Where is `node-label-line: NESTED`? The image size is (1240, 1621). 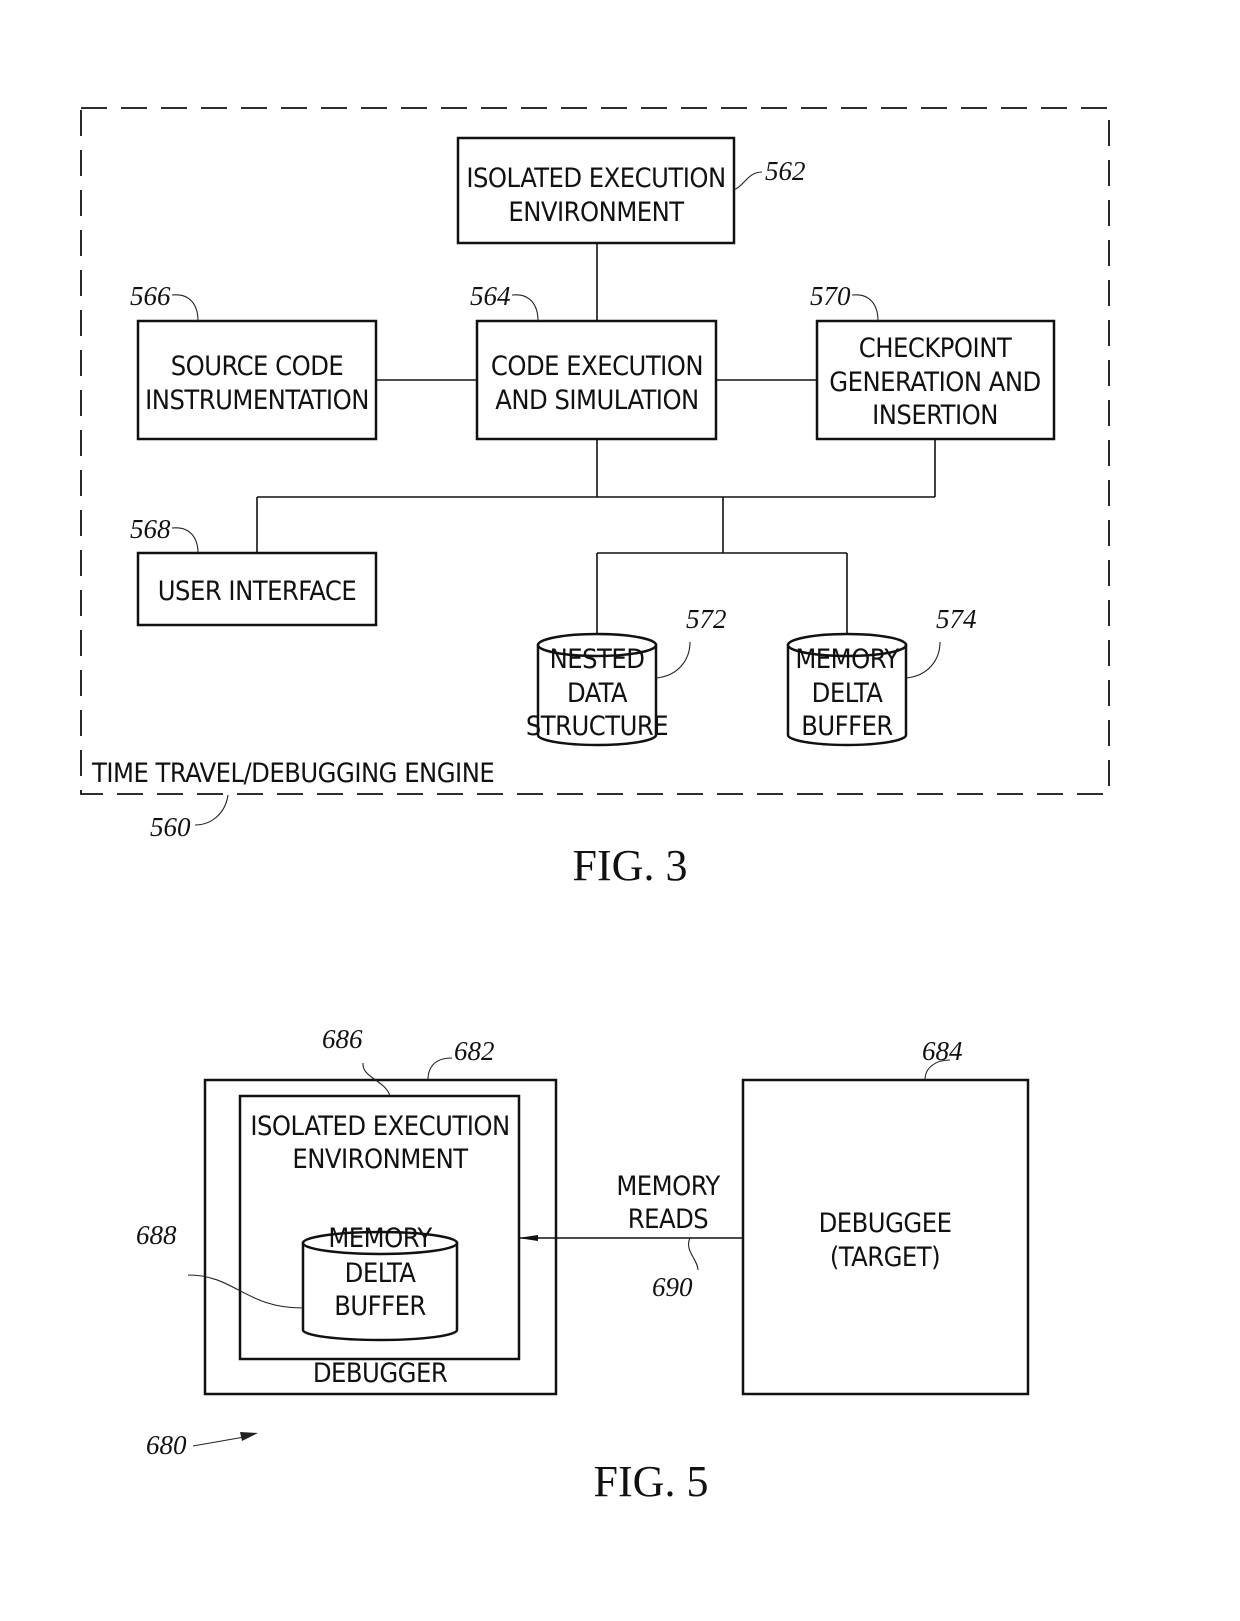
node-label-line: NESTED is located at coordinates (597, 659).